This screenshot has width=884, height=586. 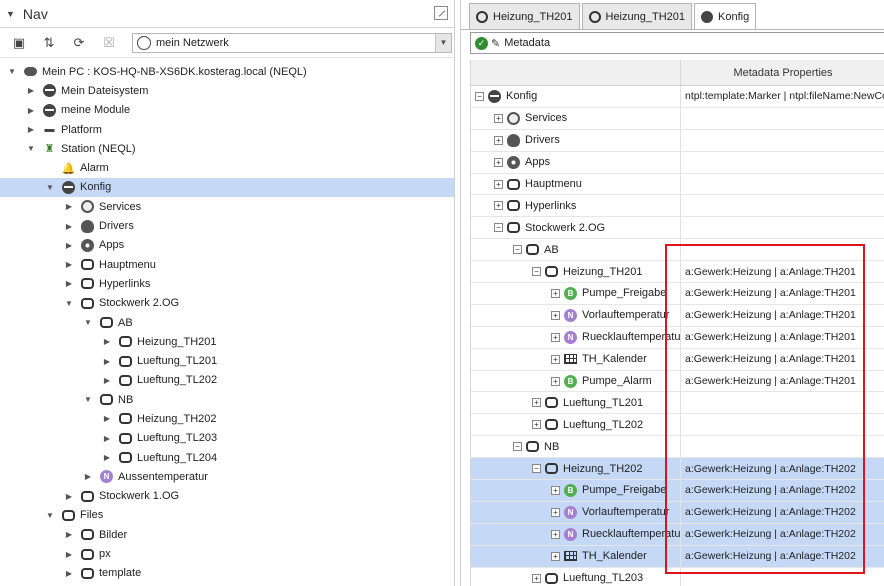 What do you see at coordinates (292, 42) in the screenshot?
I see `network-select: mein Netzwerk ▼` at bounding box center [292, 42].